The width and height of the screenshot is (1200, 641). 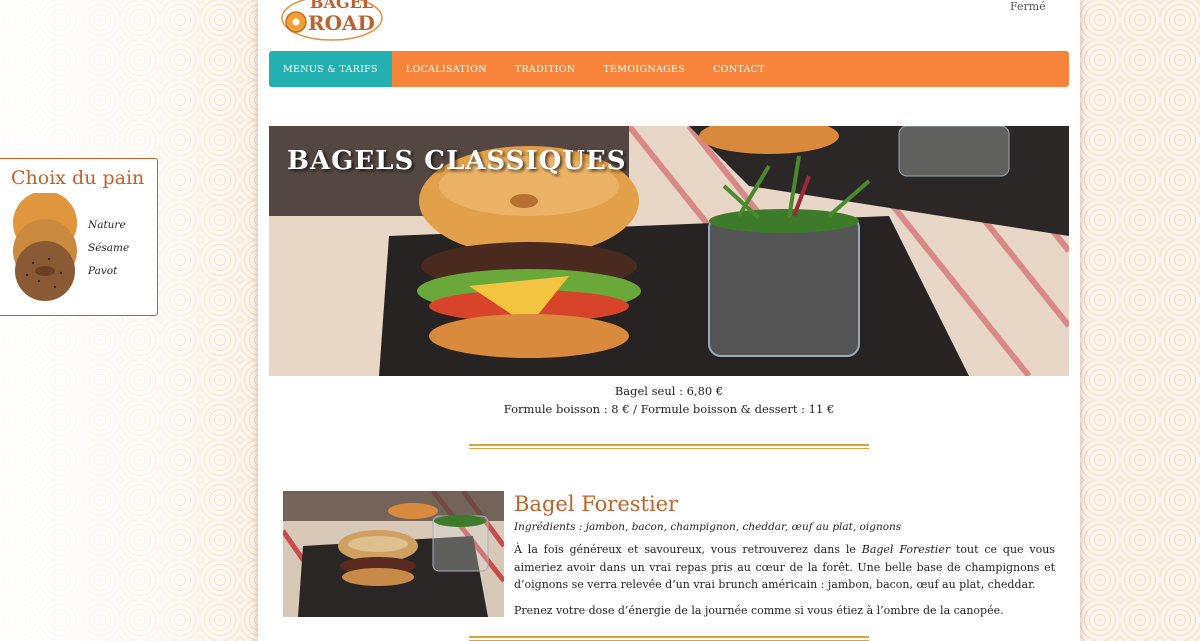 What do you see at coordinates (45, 247) in the screenshot?
I see `bread-images` at bounding box center [45, 247].